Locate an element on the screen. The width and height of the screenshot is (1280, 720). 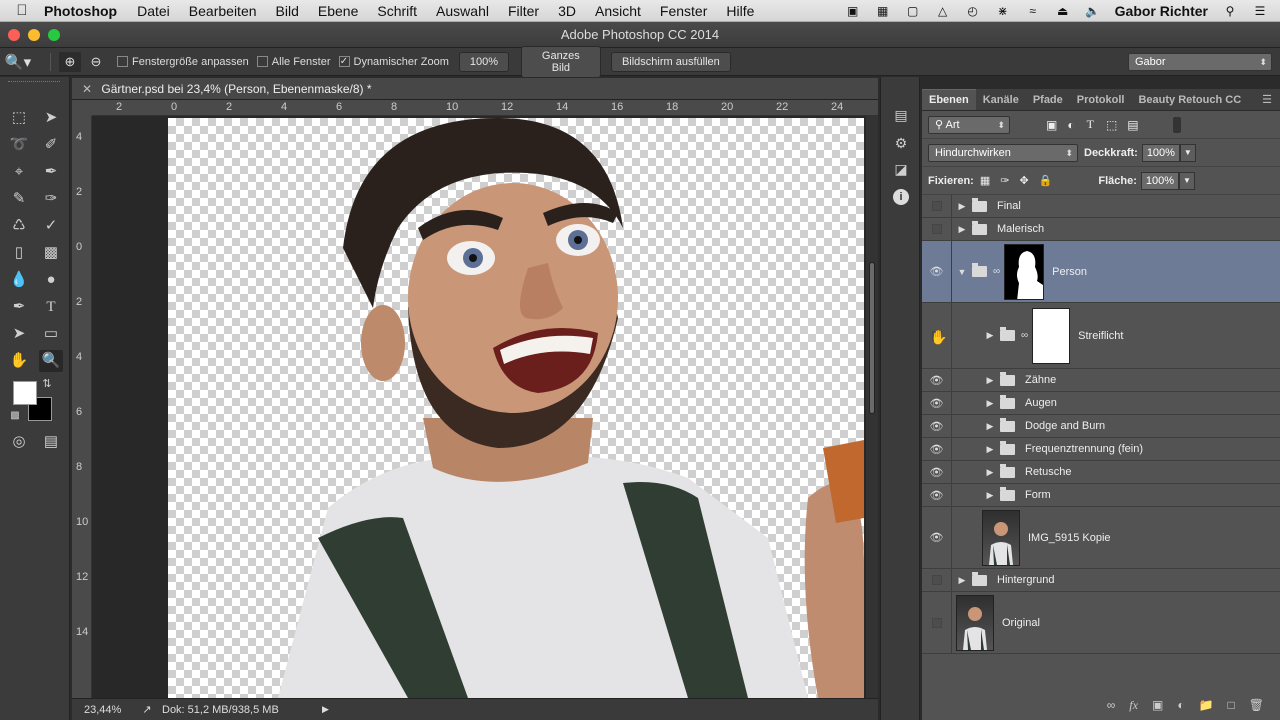
filter-kind-select: ⚲ Art is located at coordinates (969, 124).